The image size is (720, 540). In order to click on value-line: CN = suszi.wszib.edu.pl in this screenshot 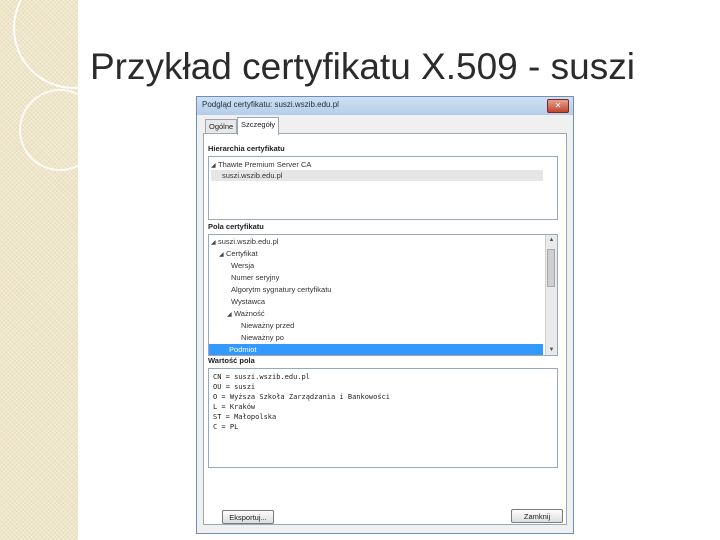, I will do `click(261, 377)`.